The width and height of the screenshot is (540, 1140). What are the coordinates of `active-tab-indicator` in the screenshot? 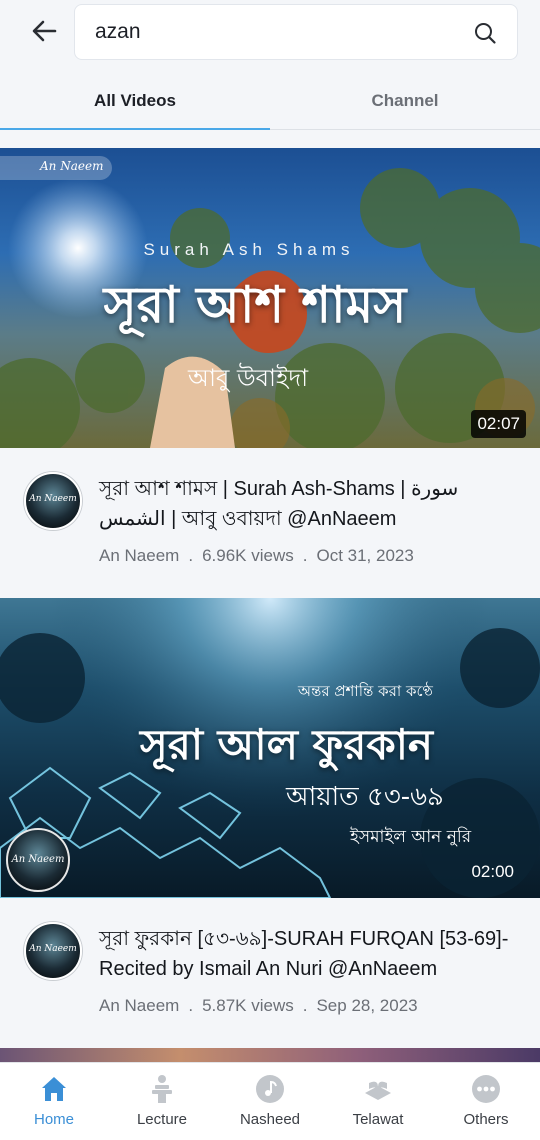 It's located at (135, 129).